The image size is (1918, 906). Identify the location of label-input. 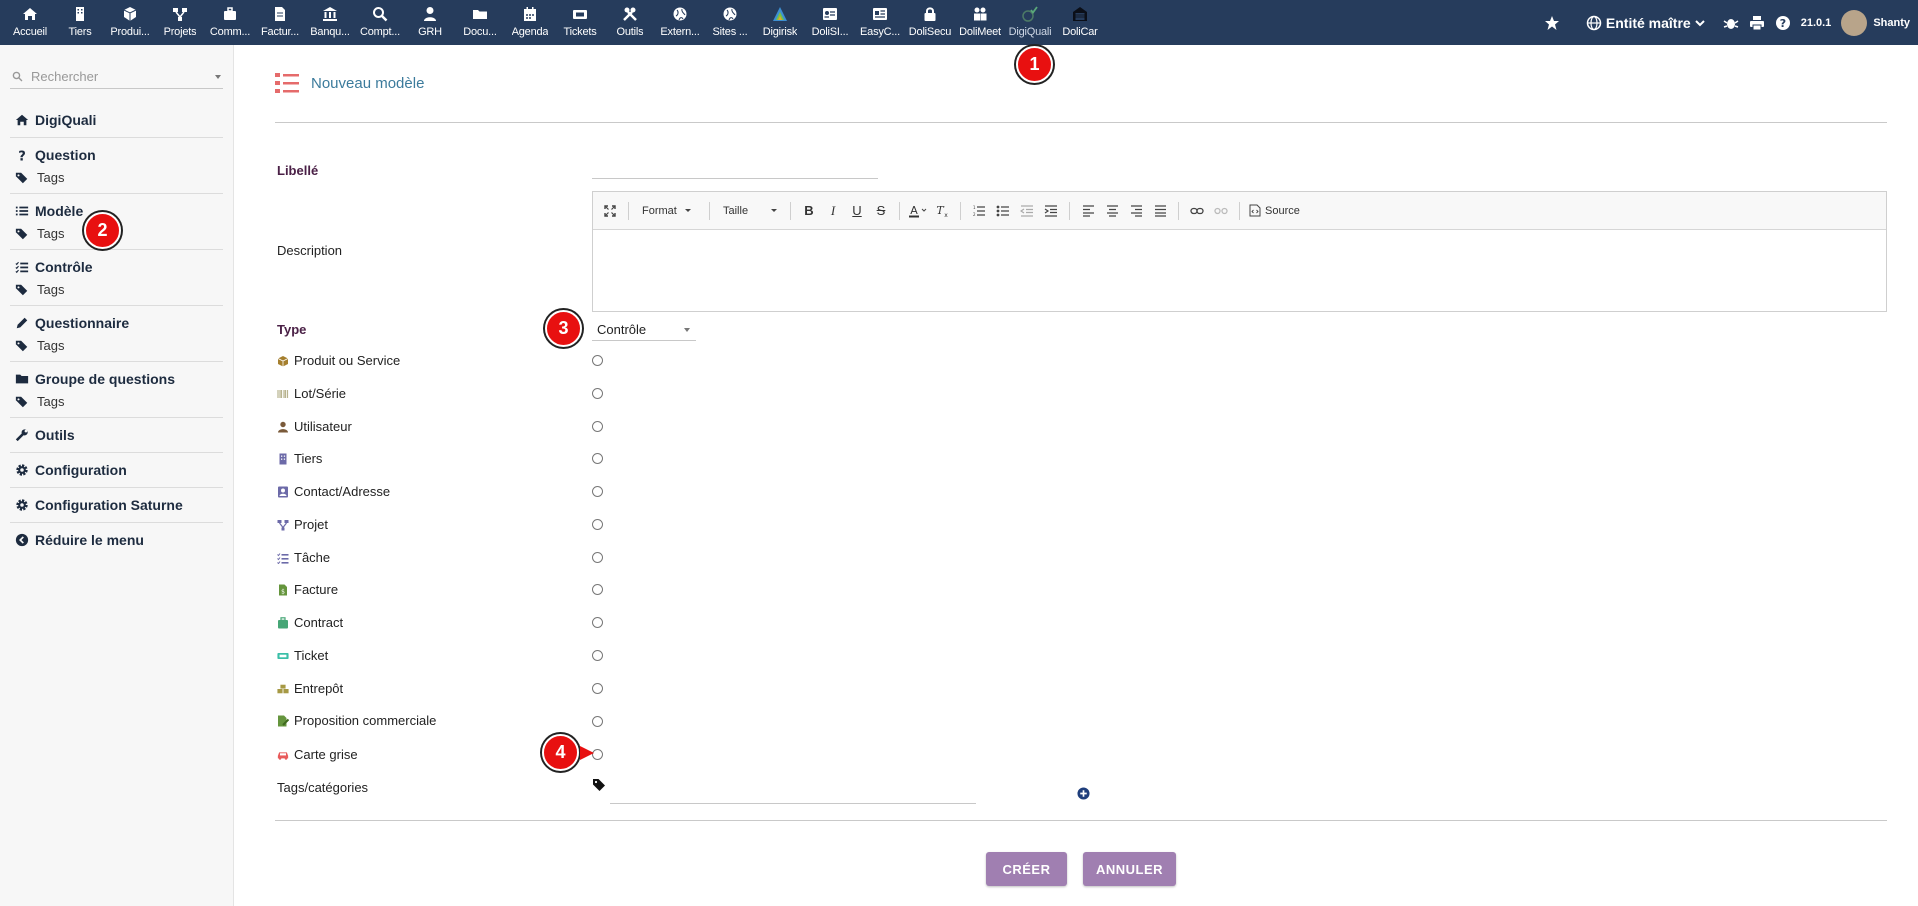
(735, 167).